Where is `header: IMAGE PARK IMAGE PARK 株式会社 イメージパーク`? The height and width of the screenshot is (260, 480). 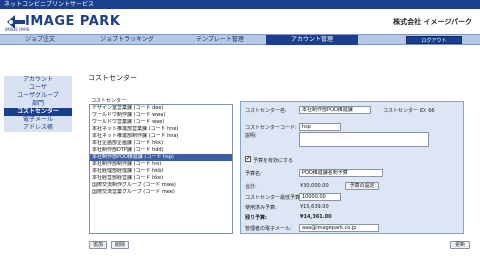 header: IMAGE PARK IMAGE PARK 株式会社 イメージパーク is located at coordinates (240, 21).